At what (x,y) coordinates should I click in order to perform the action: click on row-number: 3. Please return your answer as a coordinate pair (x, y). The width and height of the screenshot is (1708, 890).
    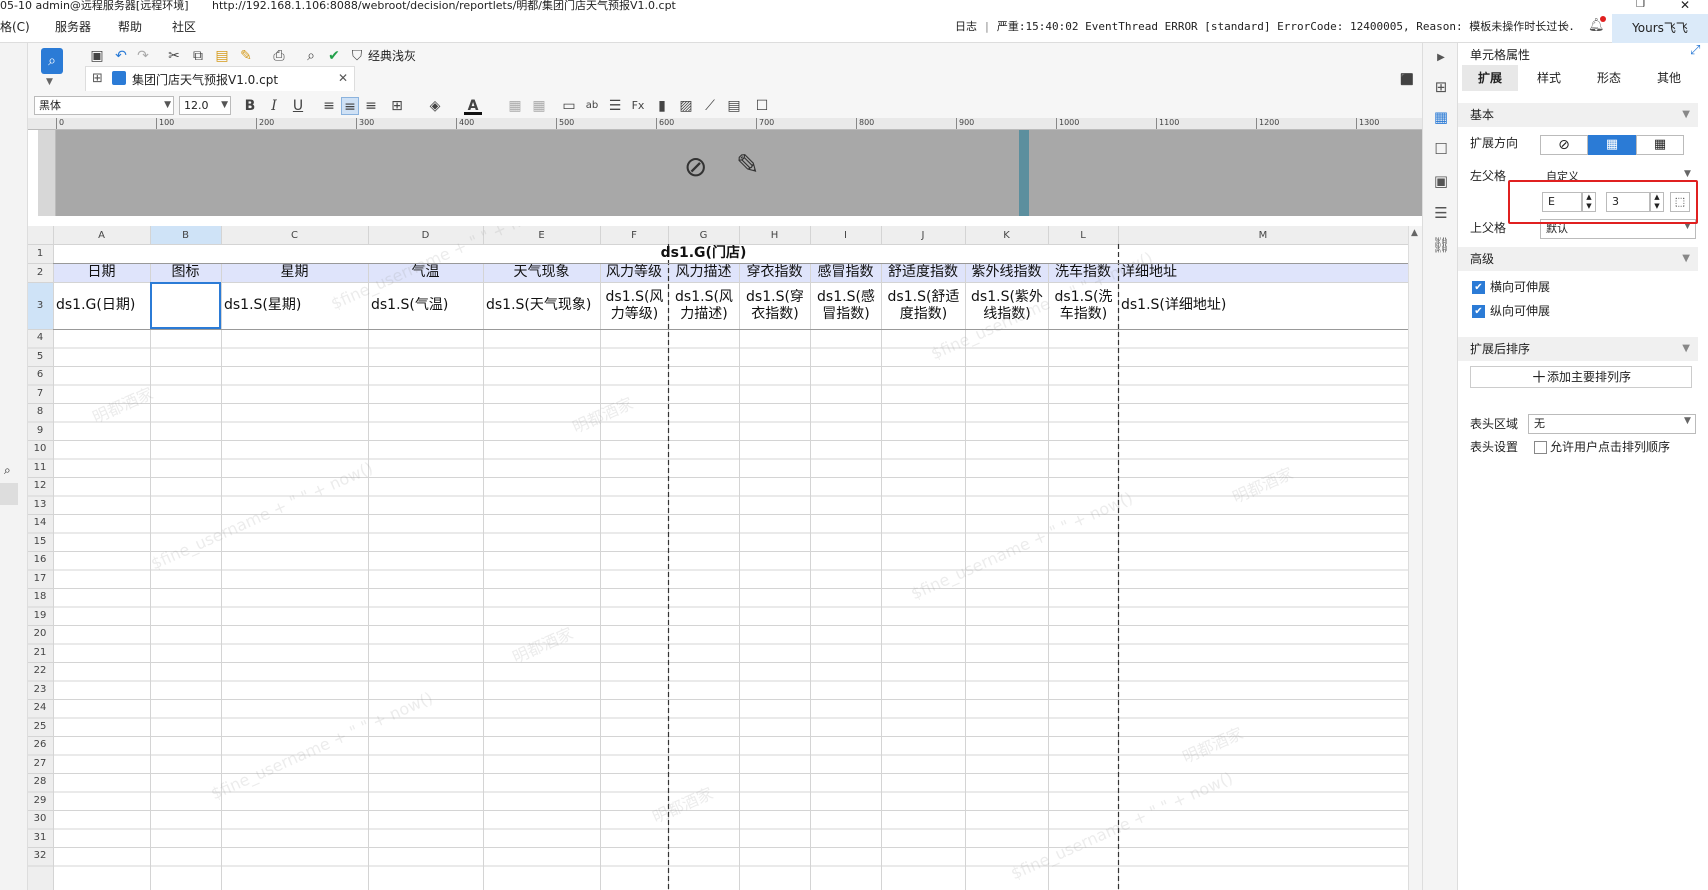
    Looking at the image, I should click on (40, 306).